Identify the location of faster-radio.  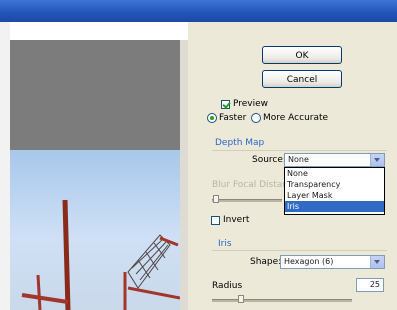
(212, 118).